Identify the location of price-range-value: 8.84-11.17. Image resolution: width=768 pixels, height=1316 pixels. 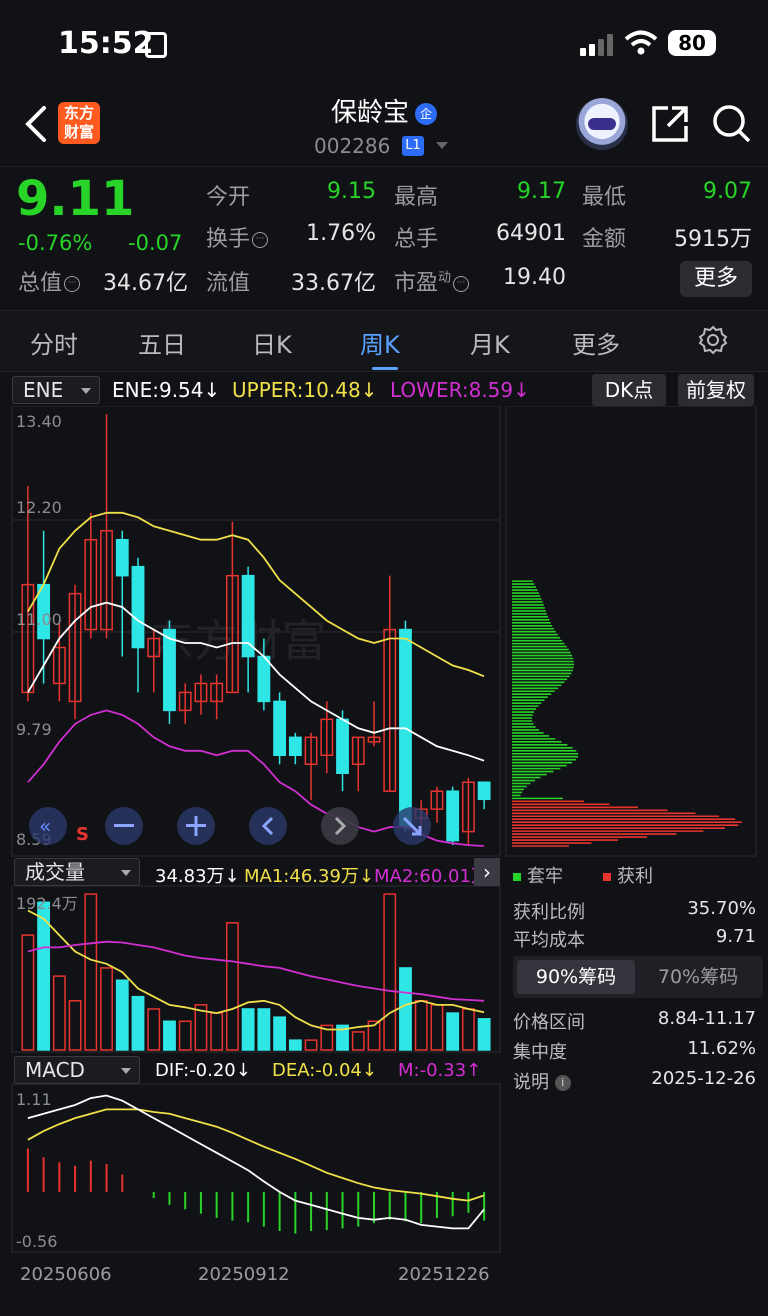
(706, 1018).